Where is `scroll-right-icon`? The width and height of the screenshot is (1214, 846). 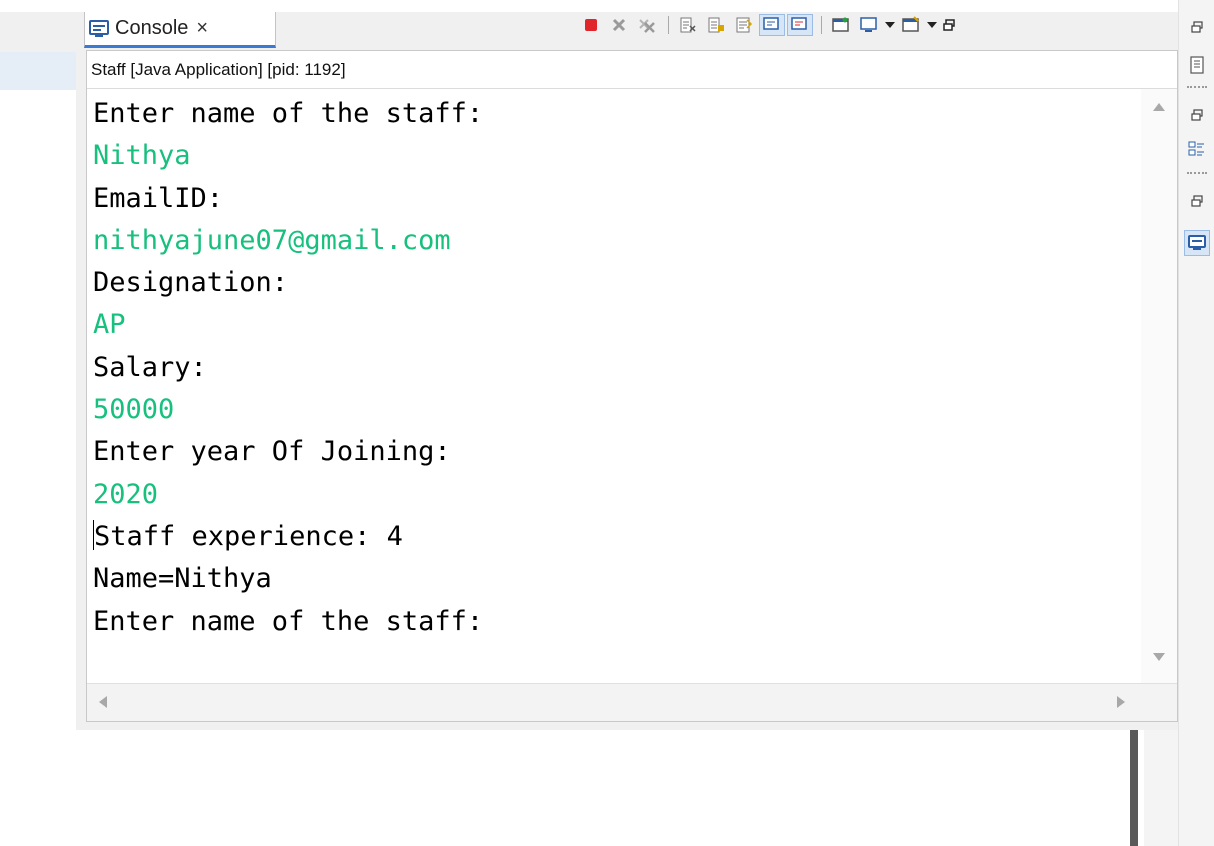 scroll-right-icon is located at coordinates (1121, 702).